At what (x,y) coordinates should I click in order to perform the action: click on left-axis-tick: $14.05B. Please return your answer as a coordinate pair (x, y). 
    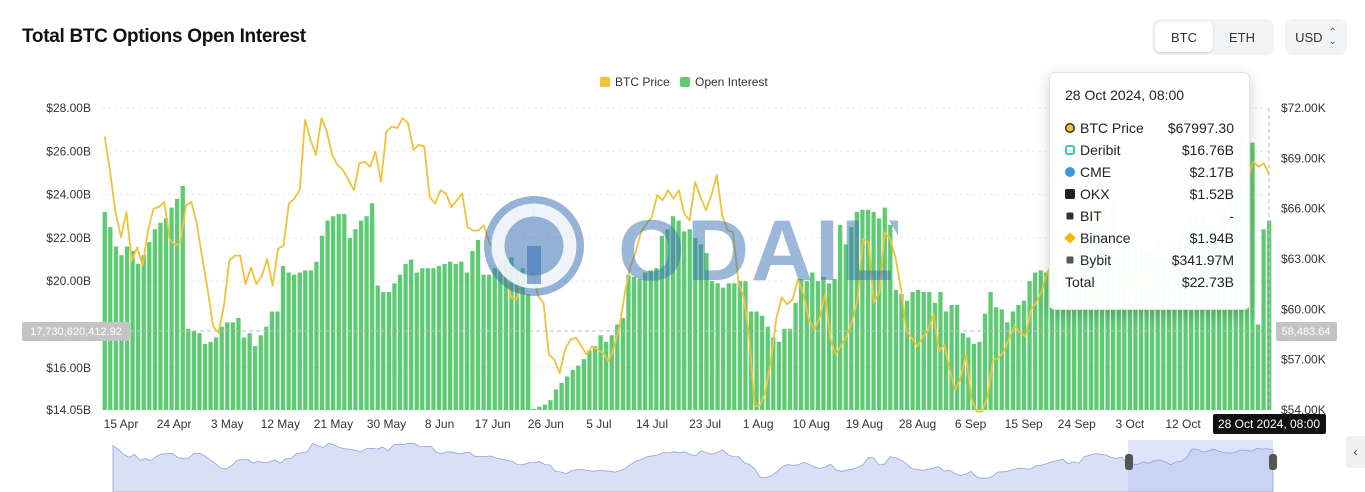
    Looking at the image, I should click on (68, 410).